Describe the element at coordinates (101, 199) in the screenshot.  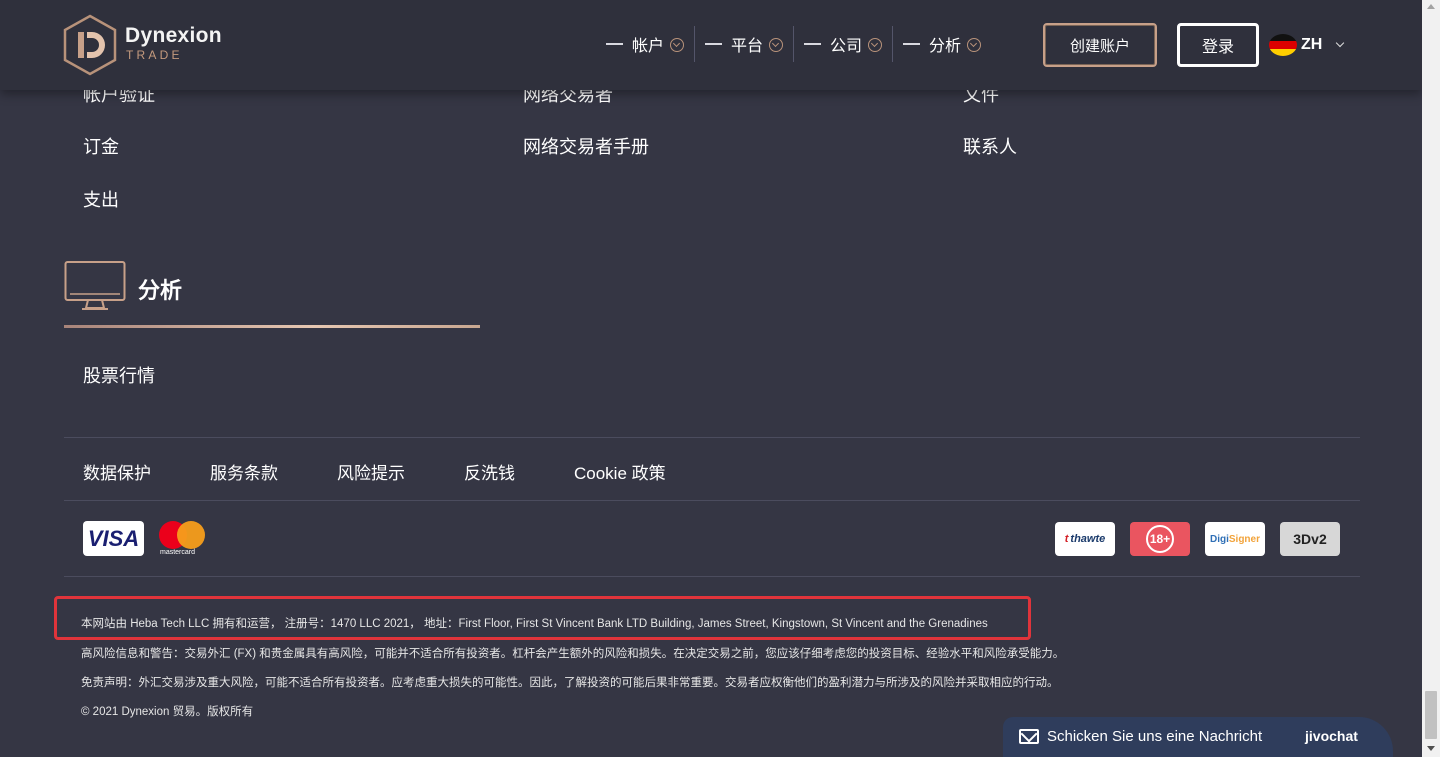
I see `link-withdrawal: 支出` at that location.